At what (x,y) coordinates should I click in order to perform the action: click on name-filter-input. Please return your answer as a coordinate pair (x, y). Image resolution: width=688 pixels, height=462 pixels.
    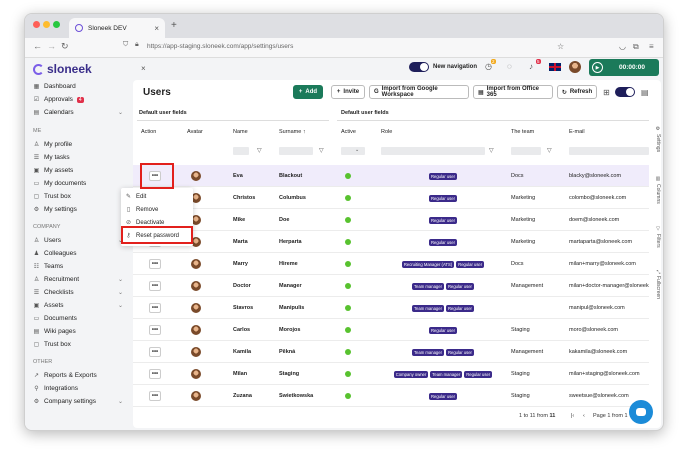
    Looking at the image, I should click on (241, 151).